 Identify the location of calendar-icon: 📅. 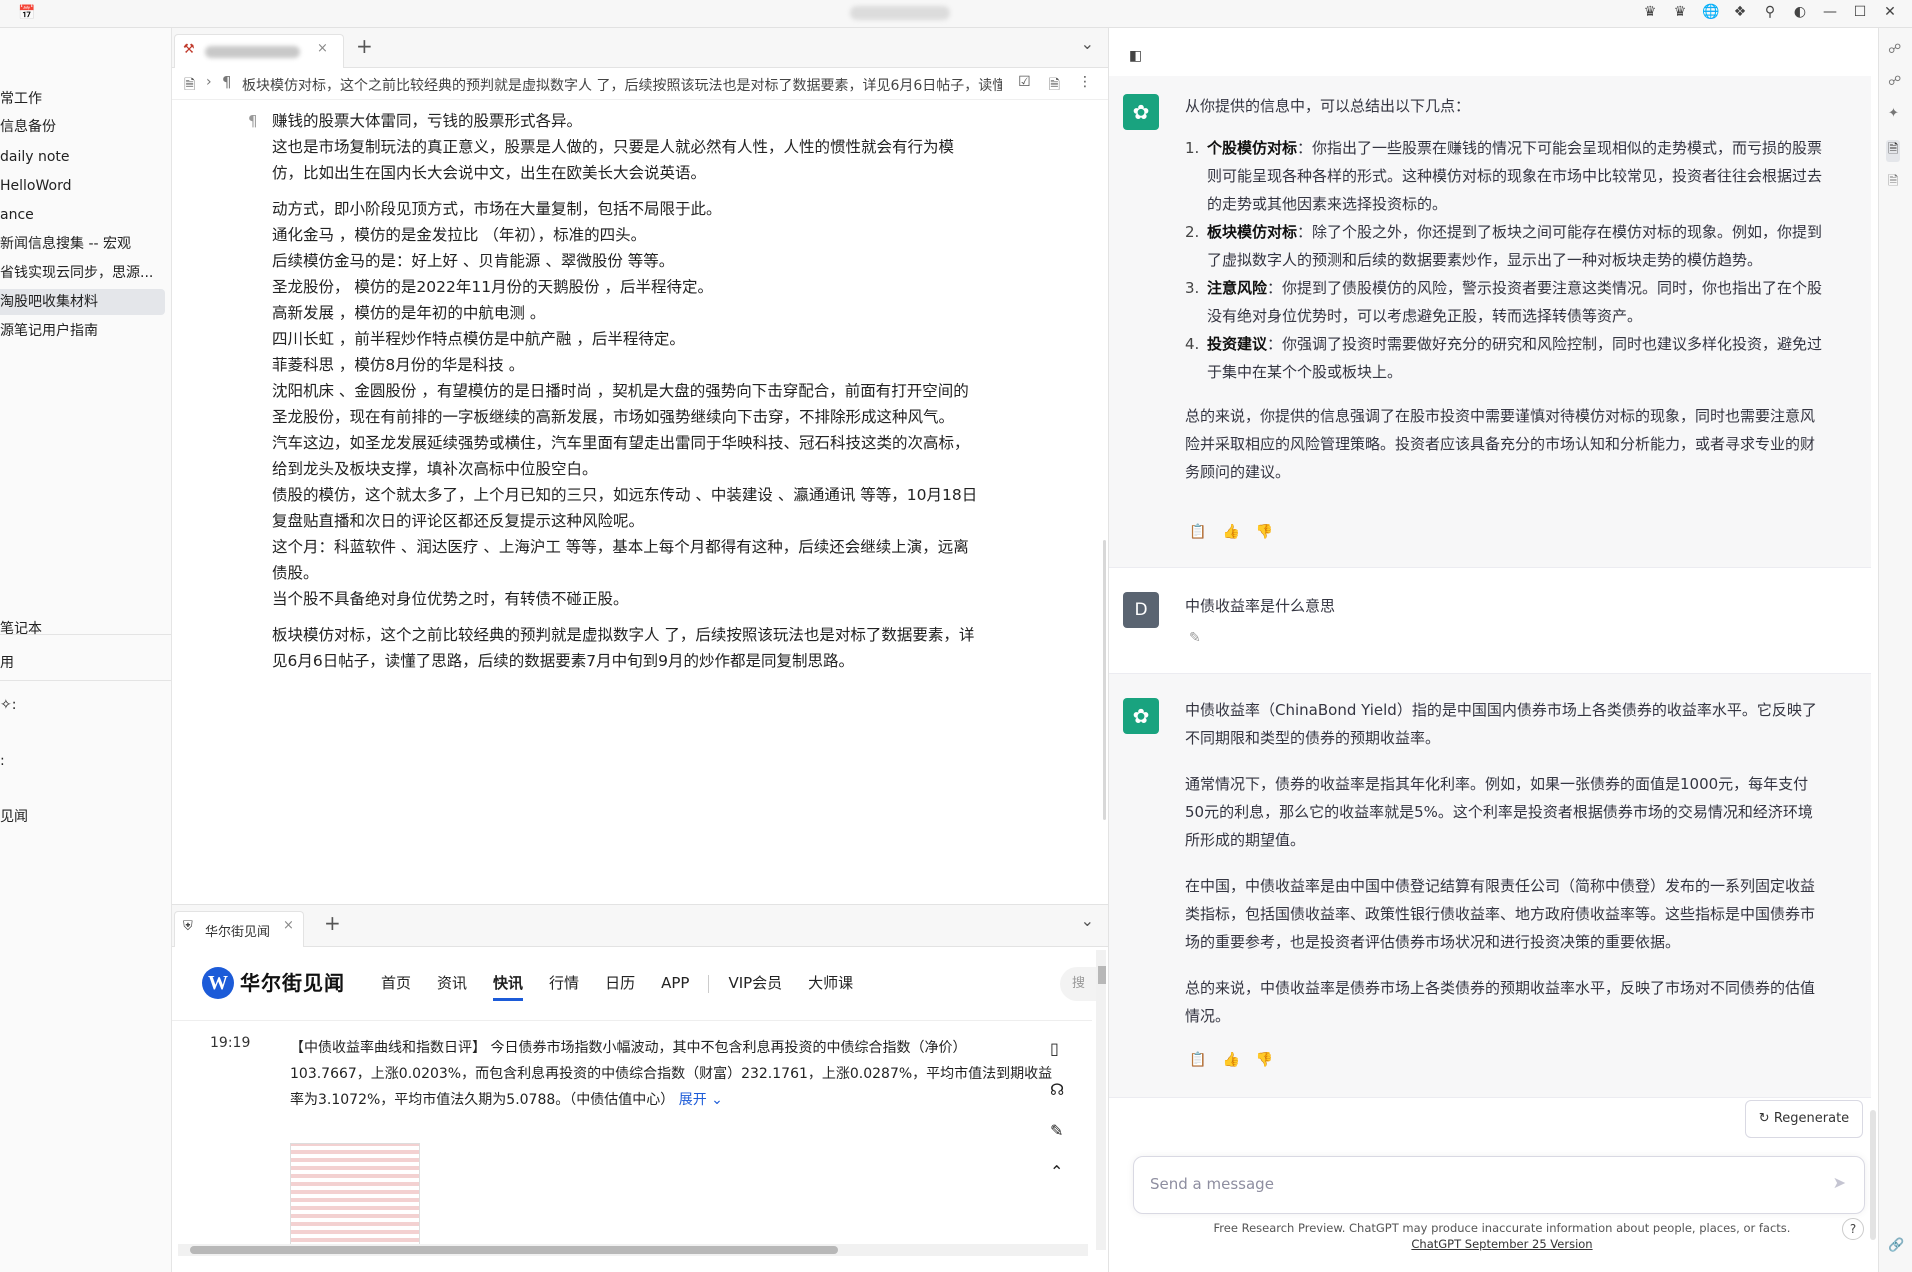
(26, 13).